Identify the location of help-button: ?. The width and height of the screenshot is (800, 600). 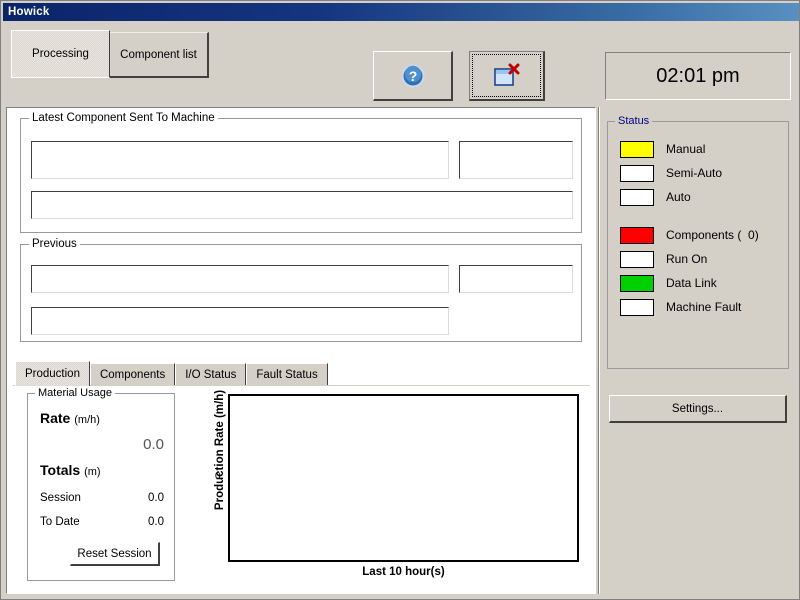
(413, 76).